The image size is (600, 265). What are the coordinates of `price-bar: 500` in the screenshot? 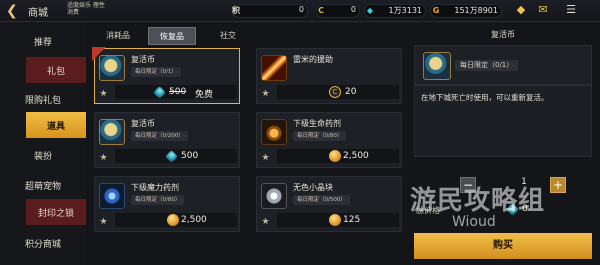 It's located at (176, 156).